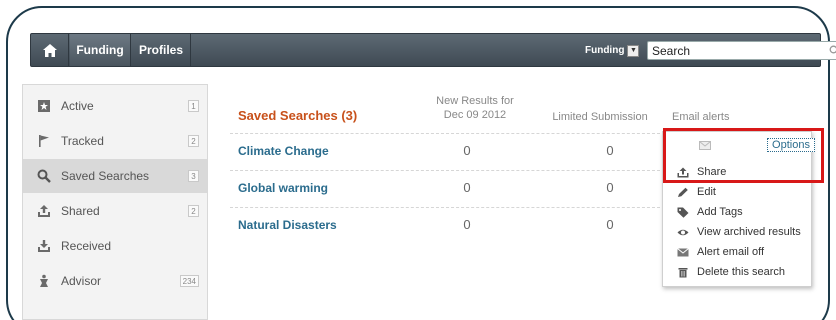 Image resolution: width=836 pixels, height=320 pixels. Describe the element at coordinates (683, 212) in the screenshot. I see `tag-icon` at that location.